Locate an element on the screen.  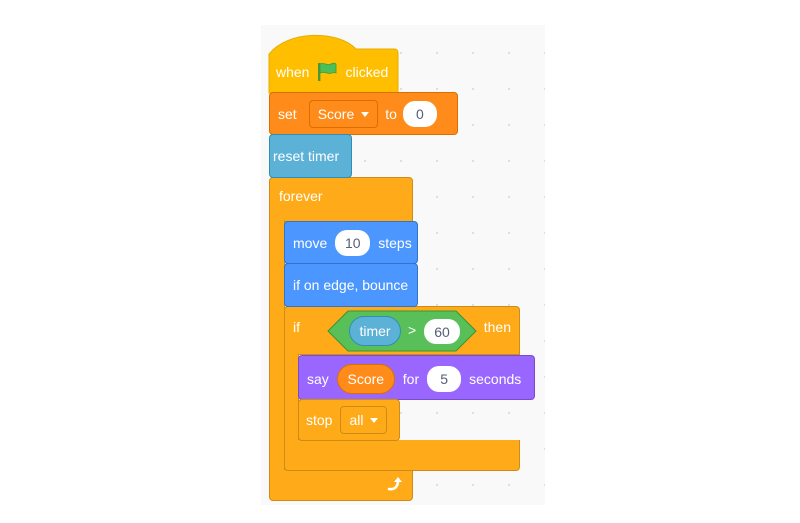
timer-reporter-wrap: timer is located at coordinates (375, 331).